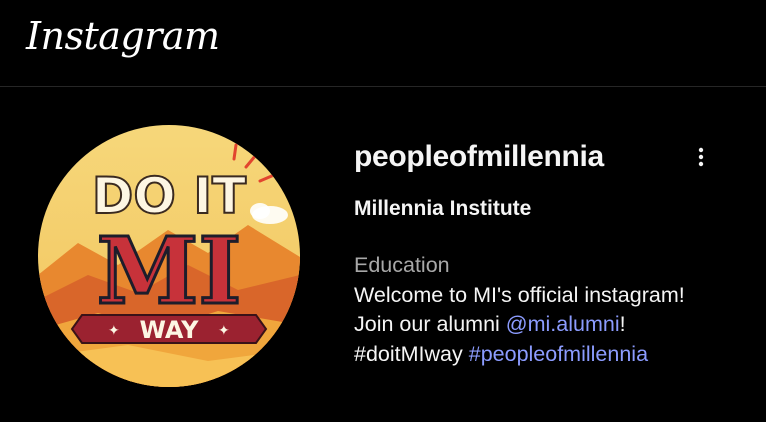 This screenshot has height=422, width=766. I want to click on bio-line: #doitMIway #peopleofmillennia, so click(519, 355).